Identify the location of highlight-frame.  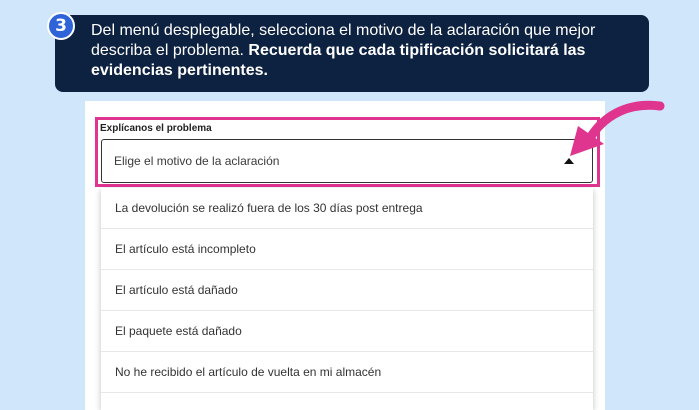
(347, 152).